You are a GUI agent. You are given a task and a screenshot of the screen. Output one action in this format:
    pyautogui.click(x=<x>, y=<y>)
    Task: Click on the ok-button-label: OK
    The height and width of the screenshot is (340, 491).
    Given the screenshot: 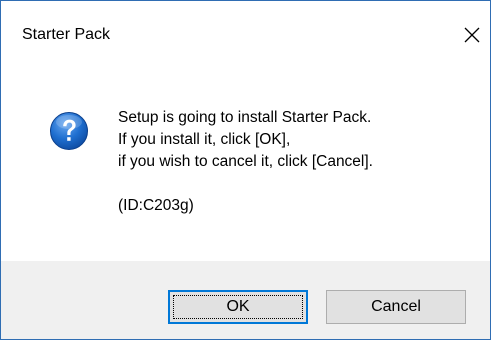 What is the action you would take?
    pyautogui.click(x=238, y=306)
    